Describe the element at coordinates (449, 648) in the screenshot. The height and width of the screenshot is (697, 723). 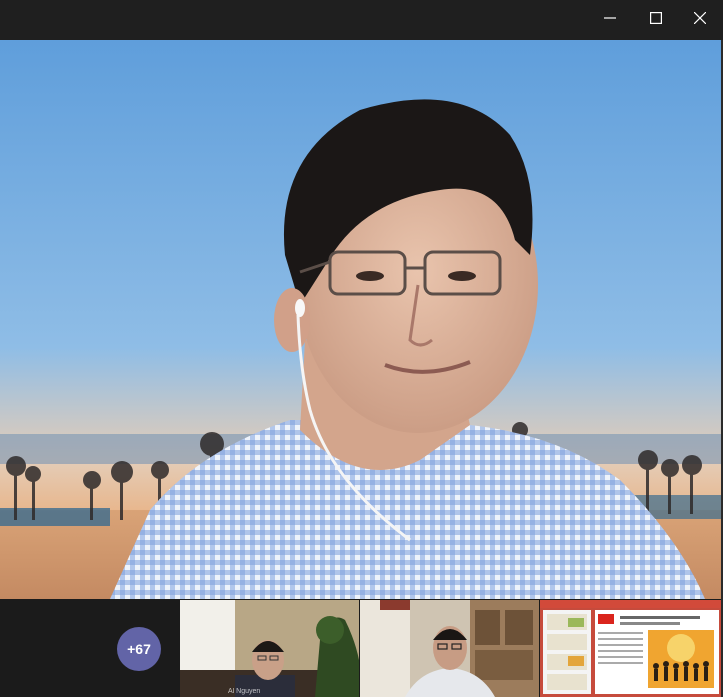
I see `participant-tile` at that location.